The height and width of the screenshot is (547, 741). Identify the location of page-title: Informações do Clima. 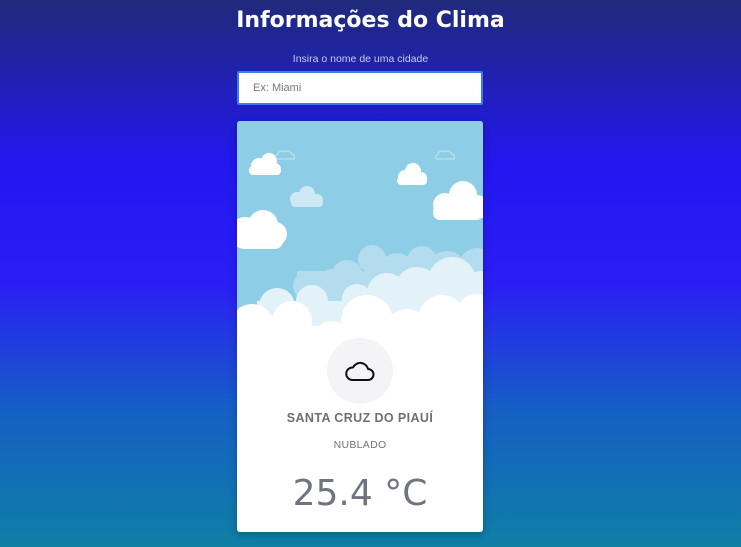
(370, 20).